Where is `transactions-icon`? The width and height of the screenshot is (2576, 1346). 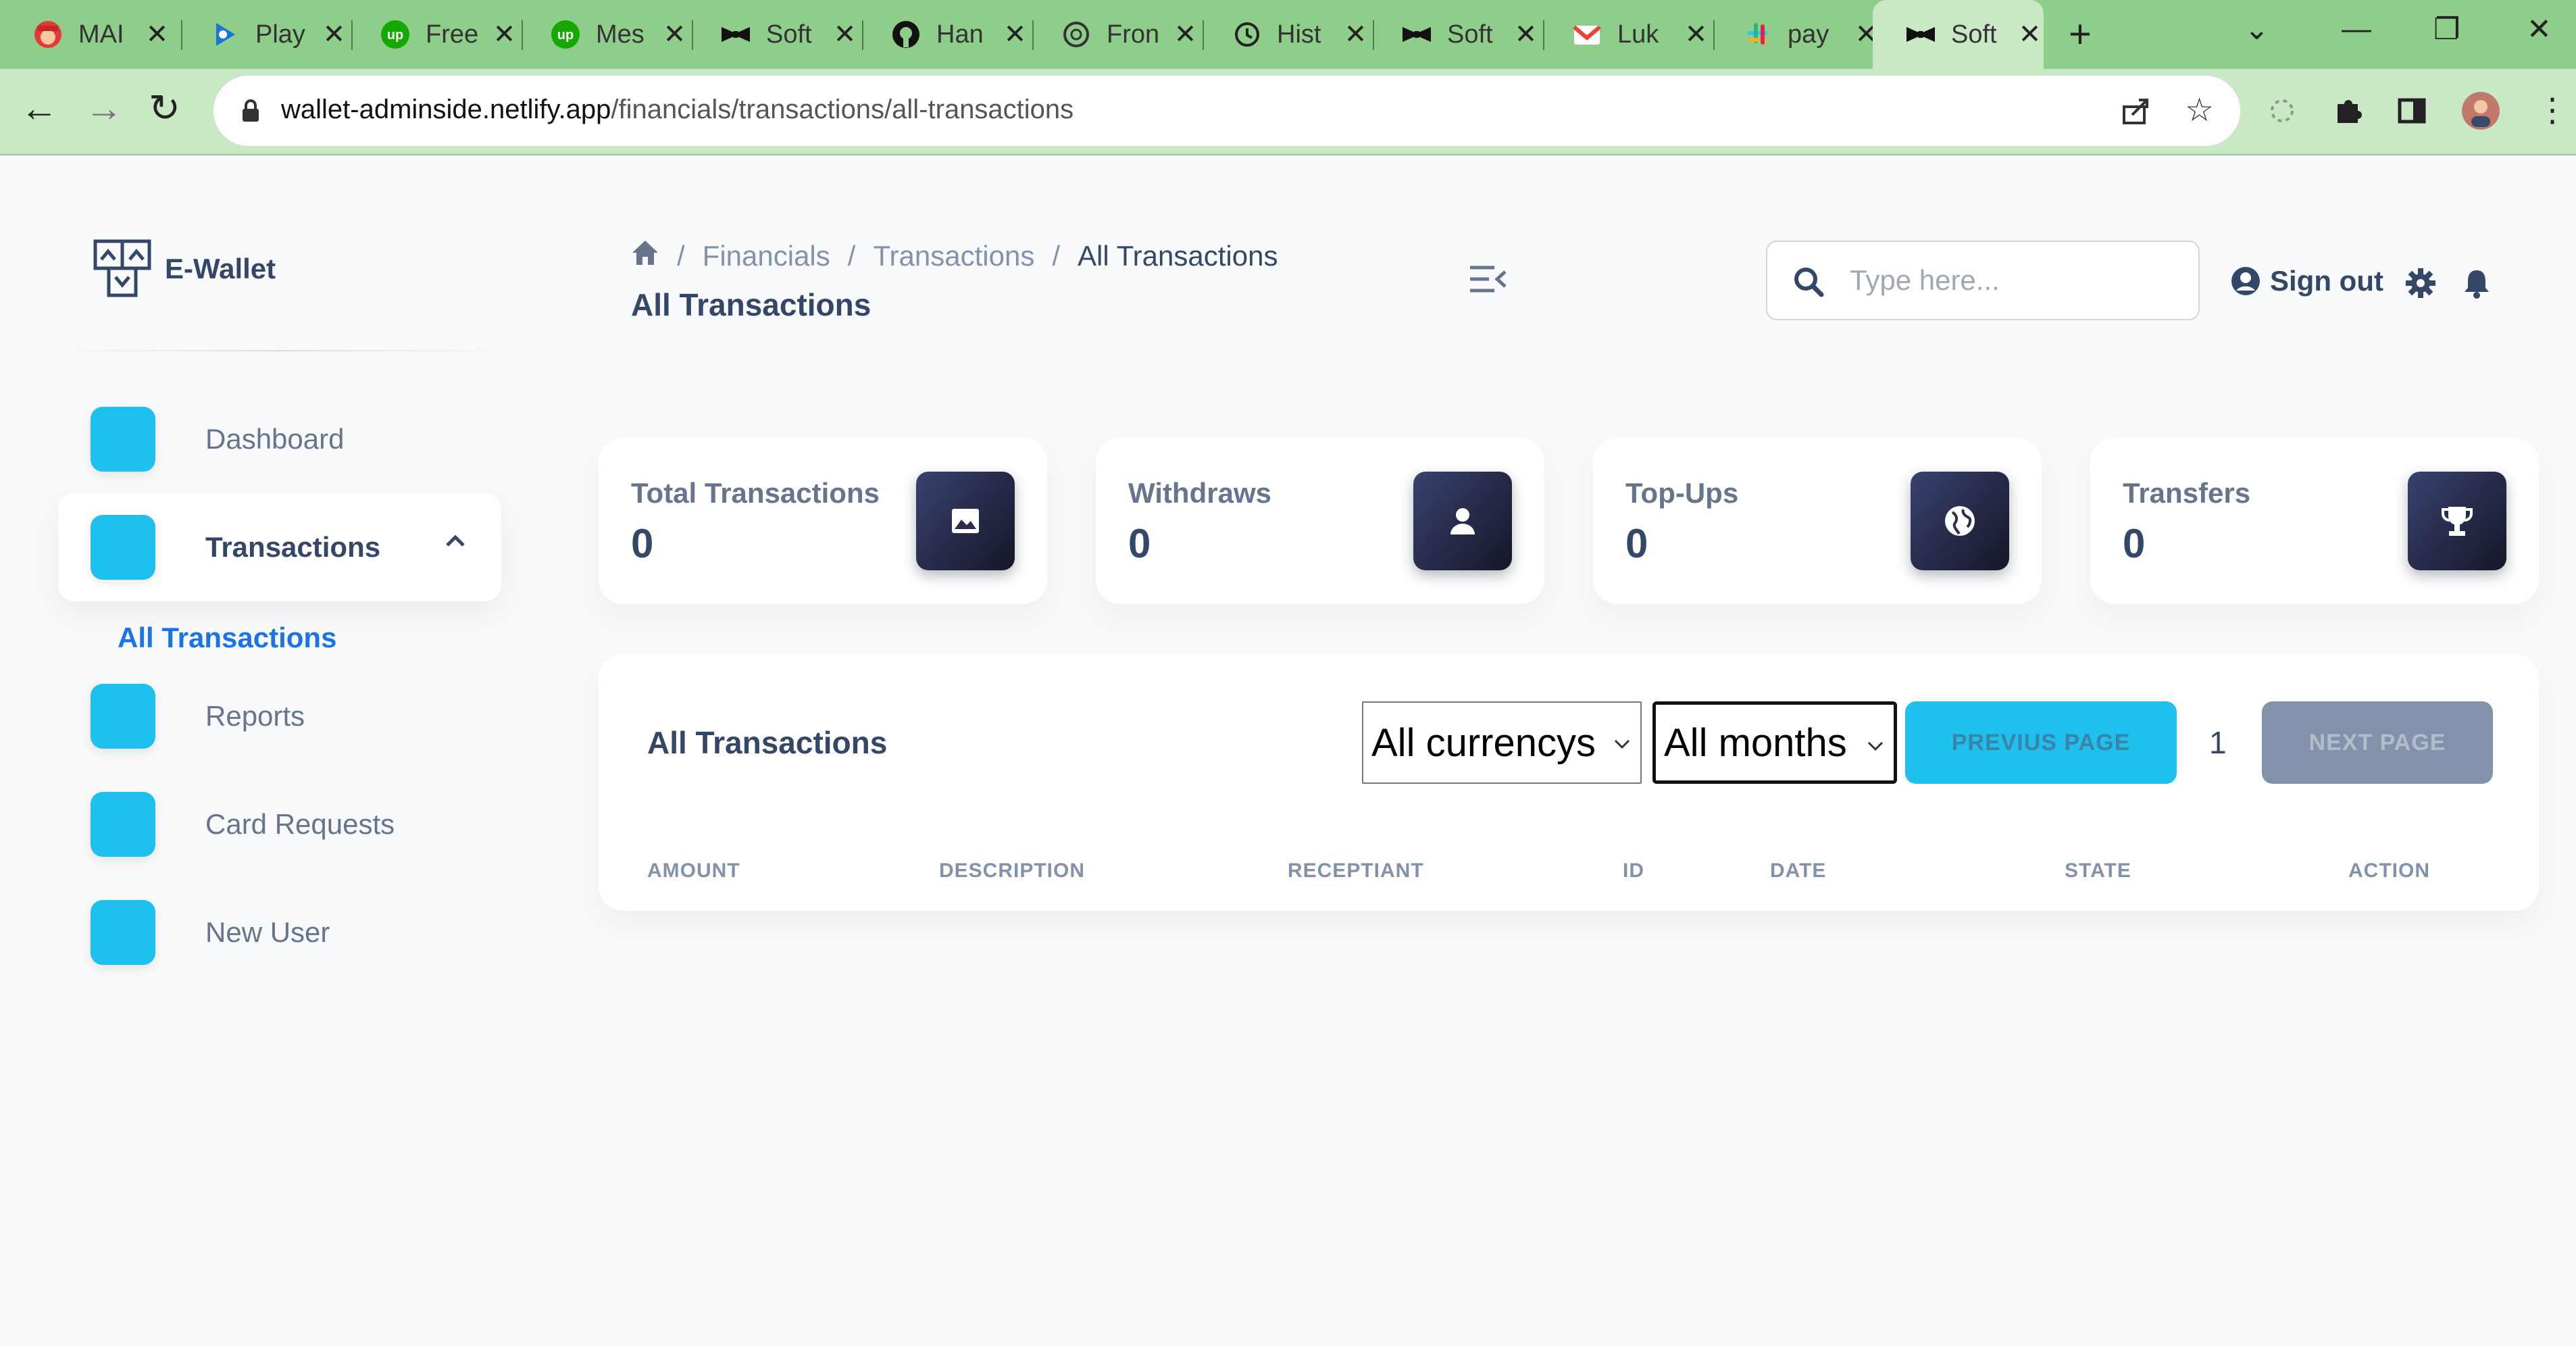
transactions-icon is located at coordinates (123, 547).